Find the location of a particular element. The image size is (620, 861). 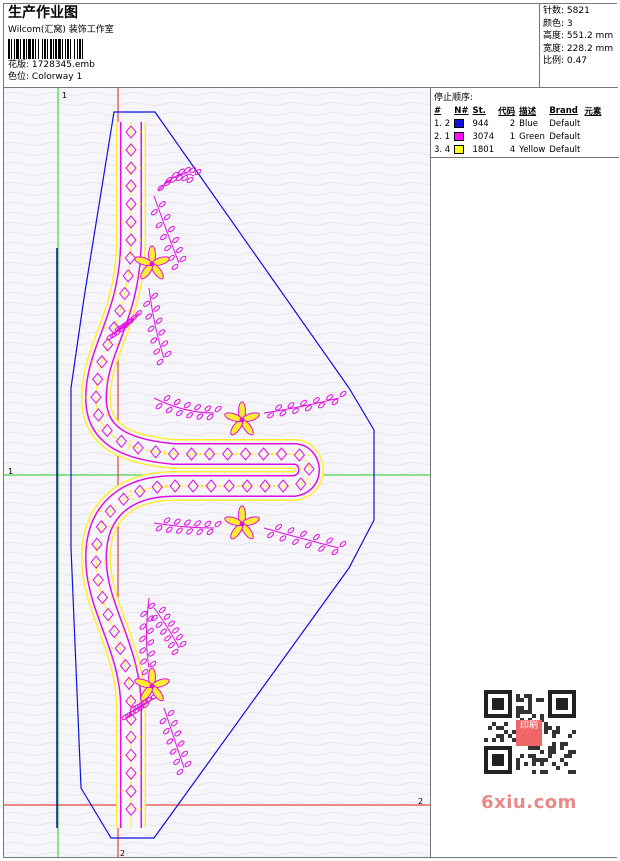

stop-num: 3. 4 is located at coordinates (442, 150).